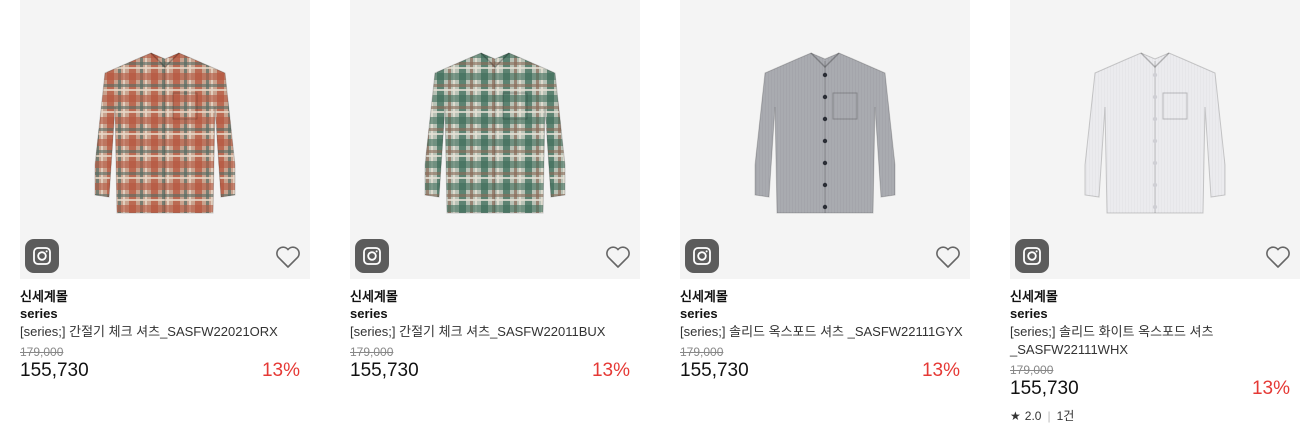 The height and width of the screenshot is (425, 1300). What do you see at coordinates (825, 332) in the screenshot?
I see `product-name: [series;] 솔리드 옥스포드 셔츠 _SASFW22111GYX` at bounding box center [825, 332].